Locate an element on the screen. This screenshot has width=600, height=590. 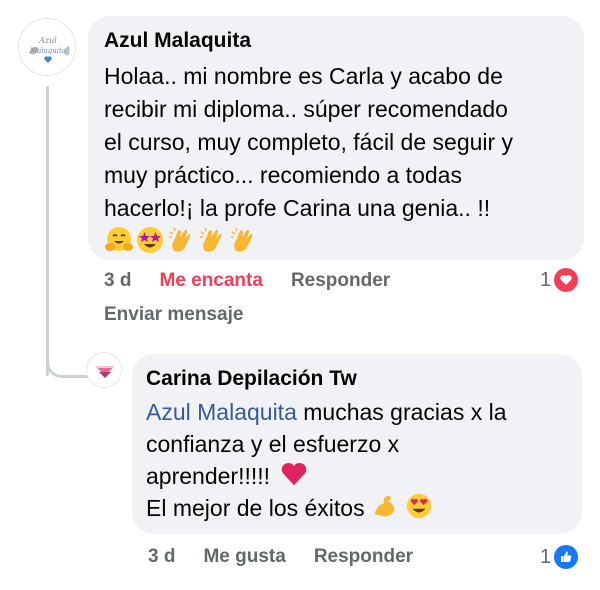
reply-line-text: aprender!!!!! is located at coordinates (208, 476).